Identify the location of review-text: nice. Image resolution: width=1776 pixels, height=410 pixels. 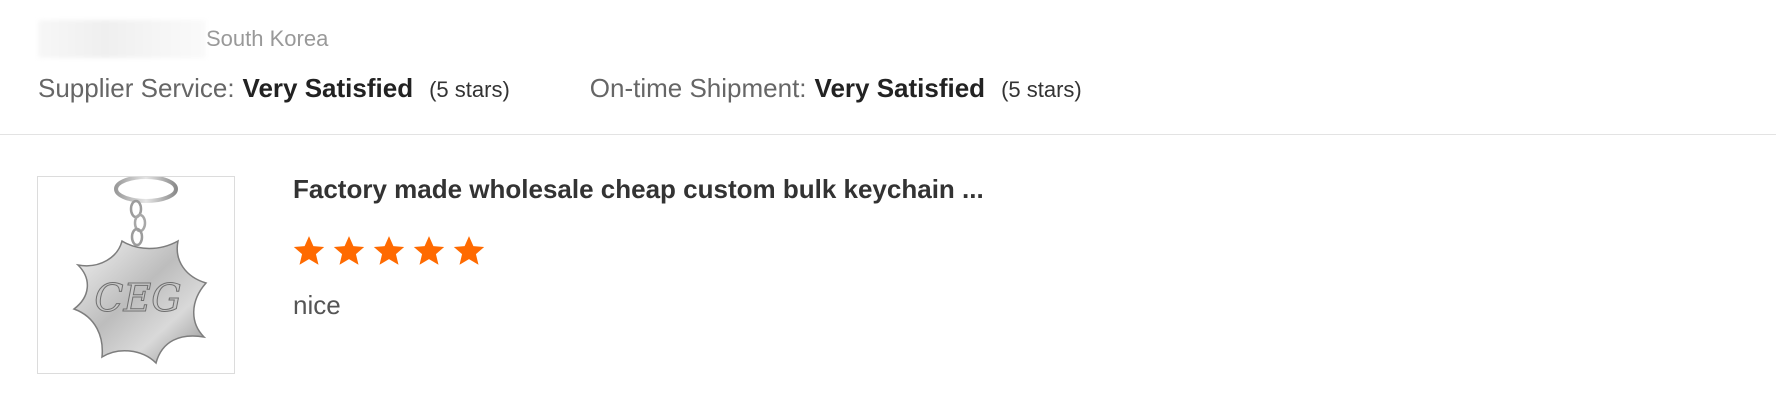
(317, 305).